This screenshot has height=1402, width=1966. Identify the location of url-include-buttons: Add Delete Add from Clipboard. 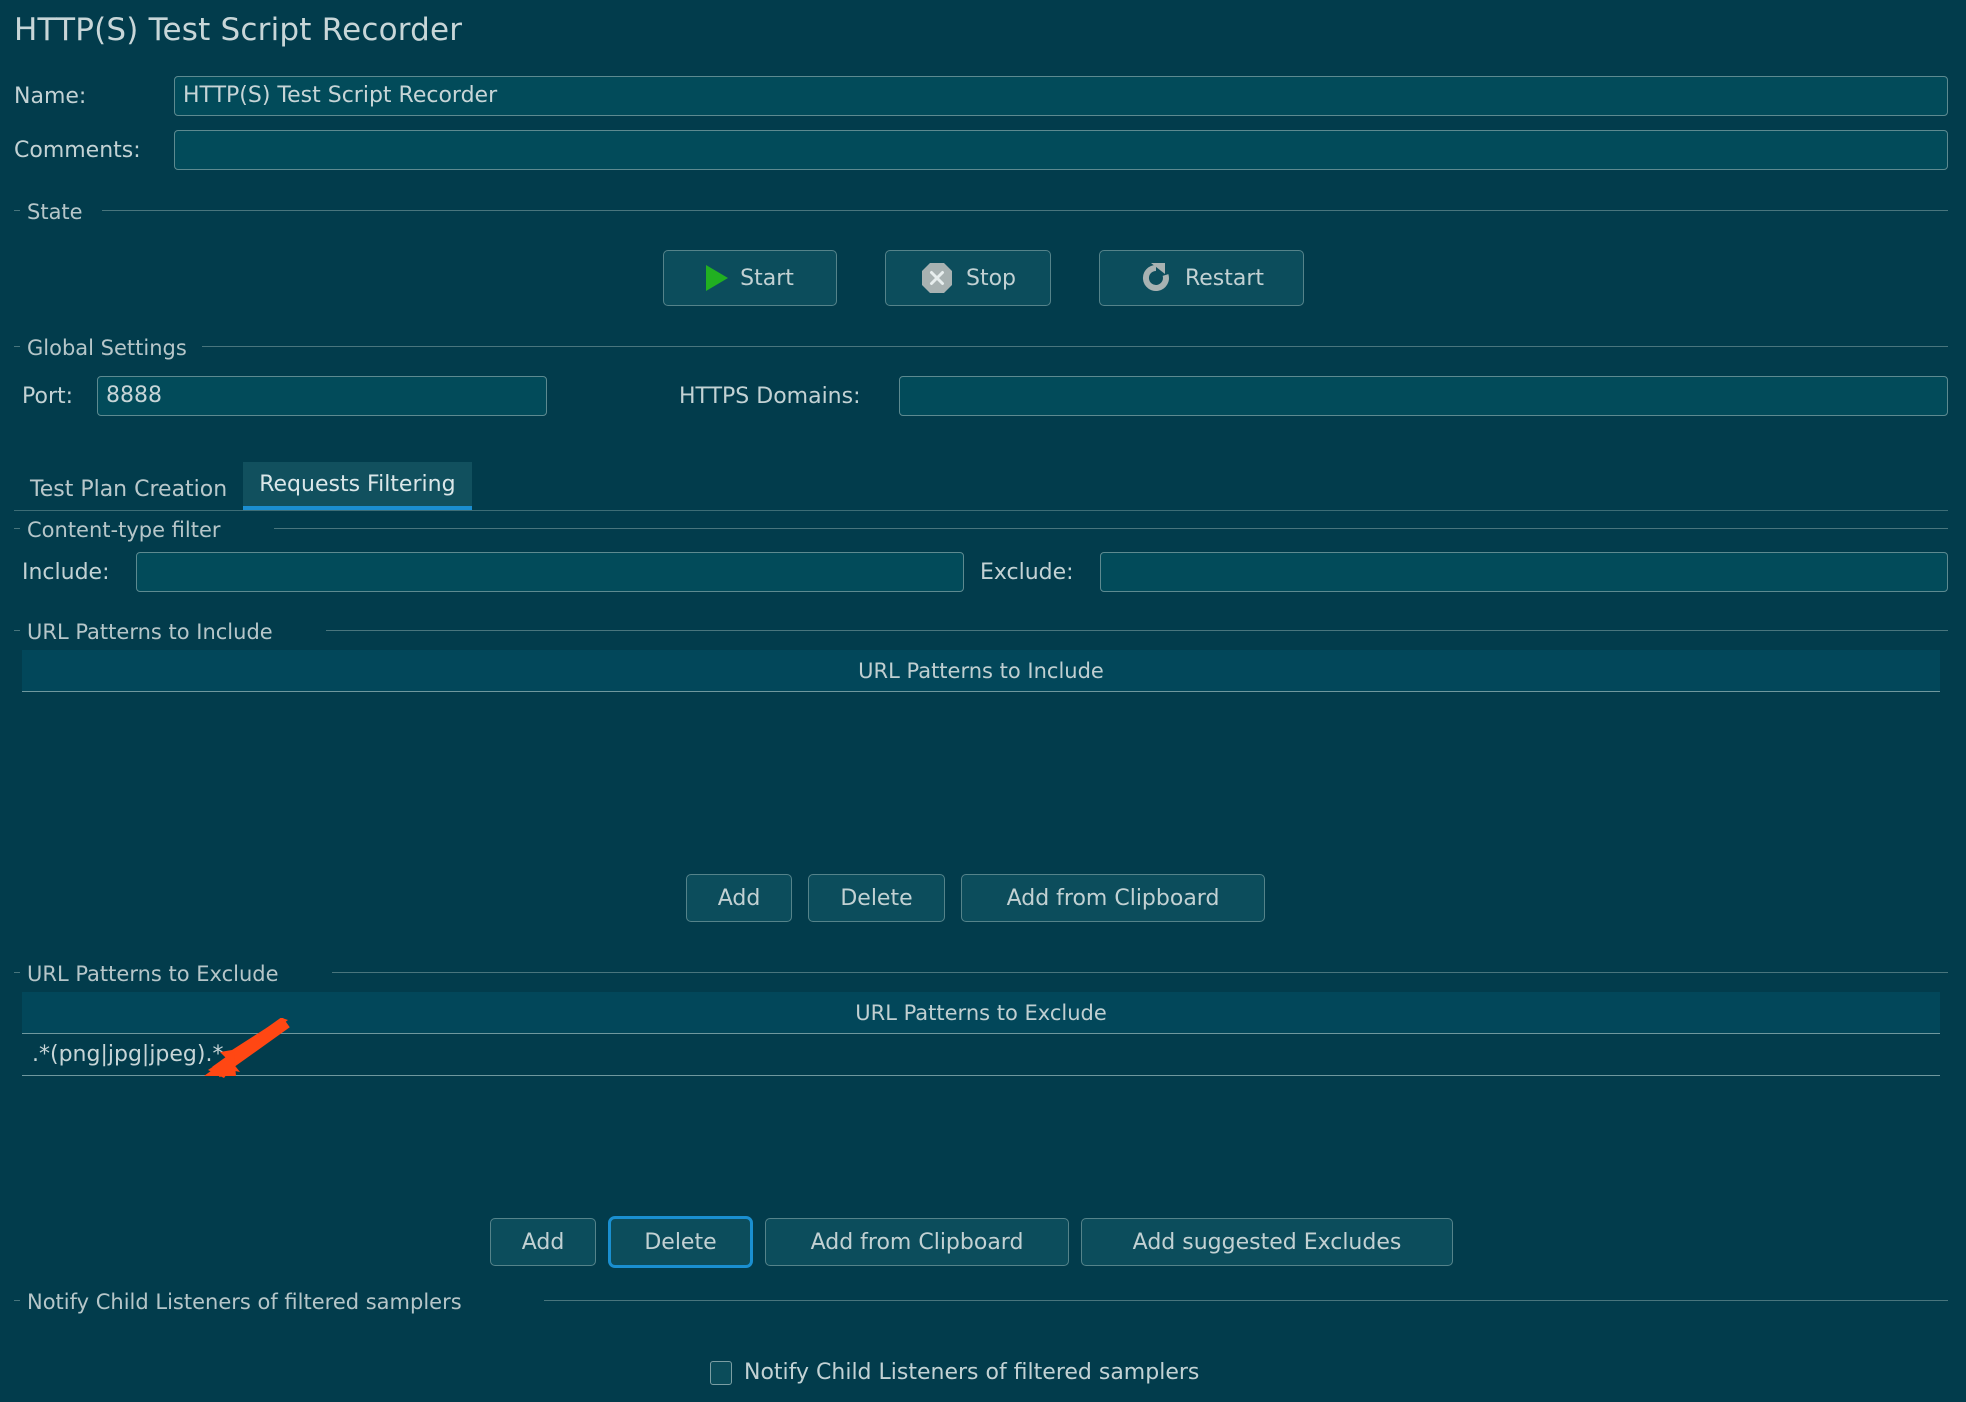
(975, 898).